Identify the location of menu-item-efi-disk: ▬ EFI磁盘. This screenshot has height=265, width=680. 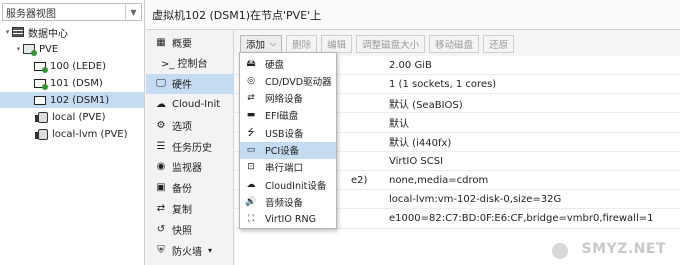
(288, 115).